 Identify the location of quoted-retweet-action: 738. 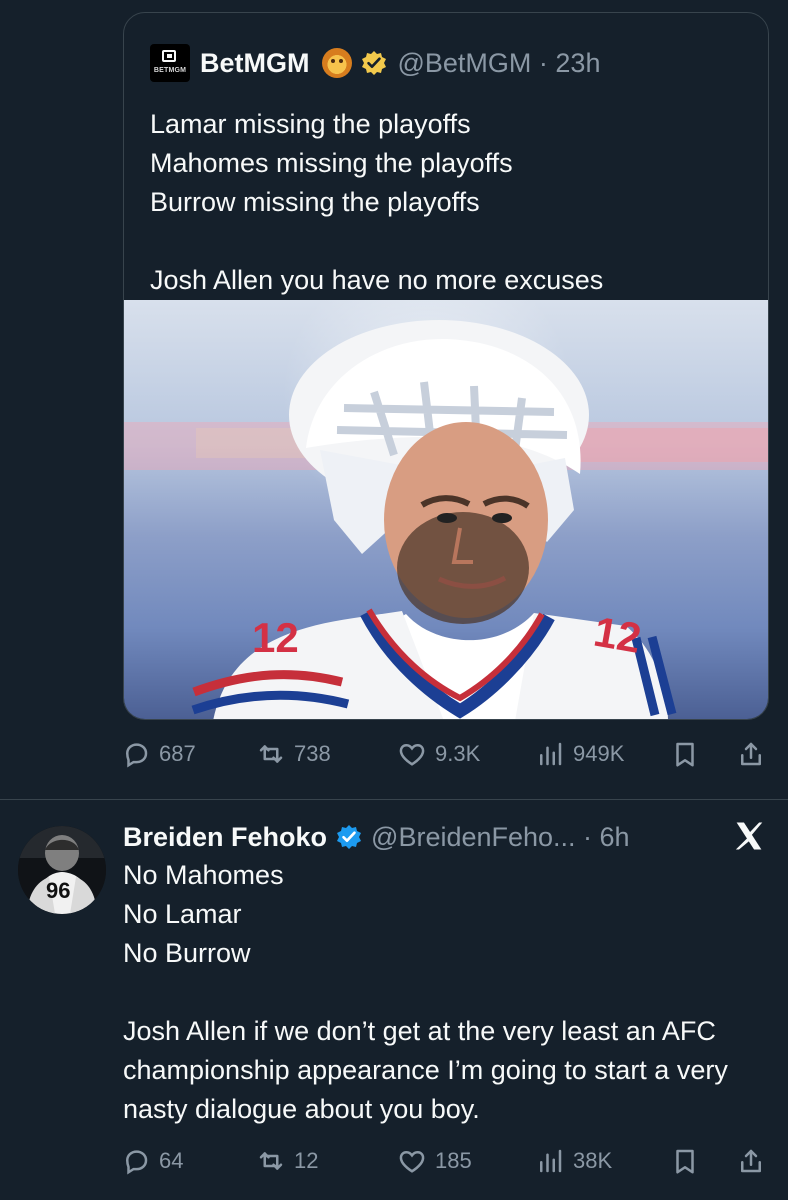
(293, 754).